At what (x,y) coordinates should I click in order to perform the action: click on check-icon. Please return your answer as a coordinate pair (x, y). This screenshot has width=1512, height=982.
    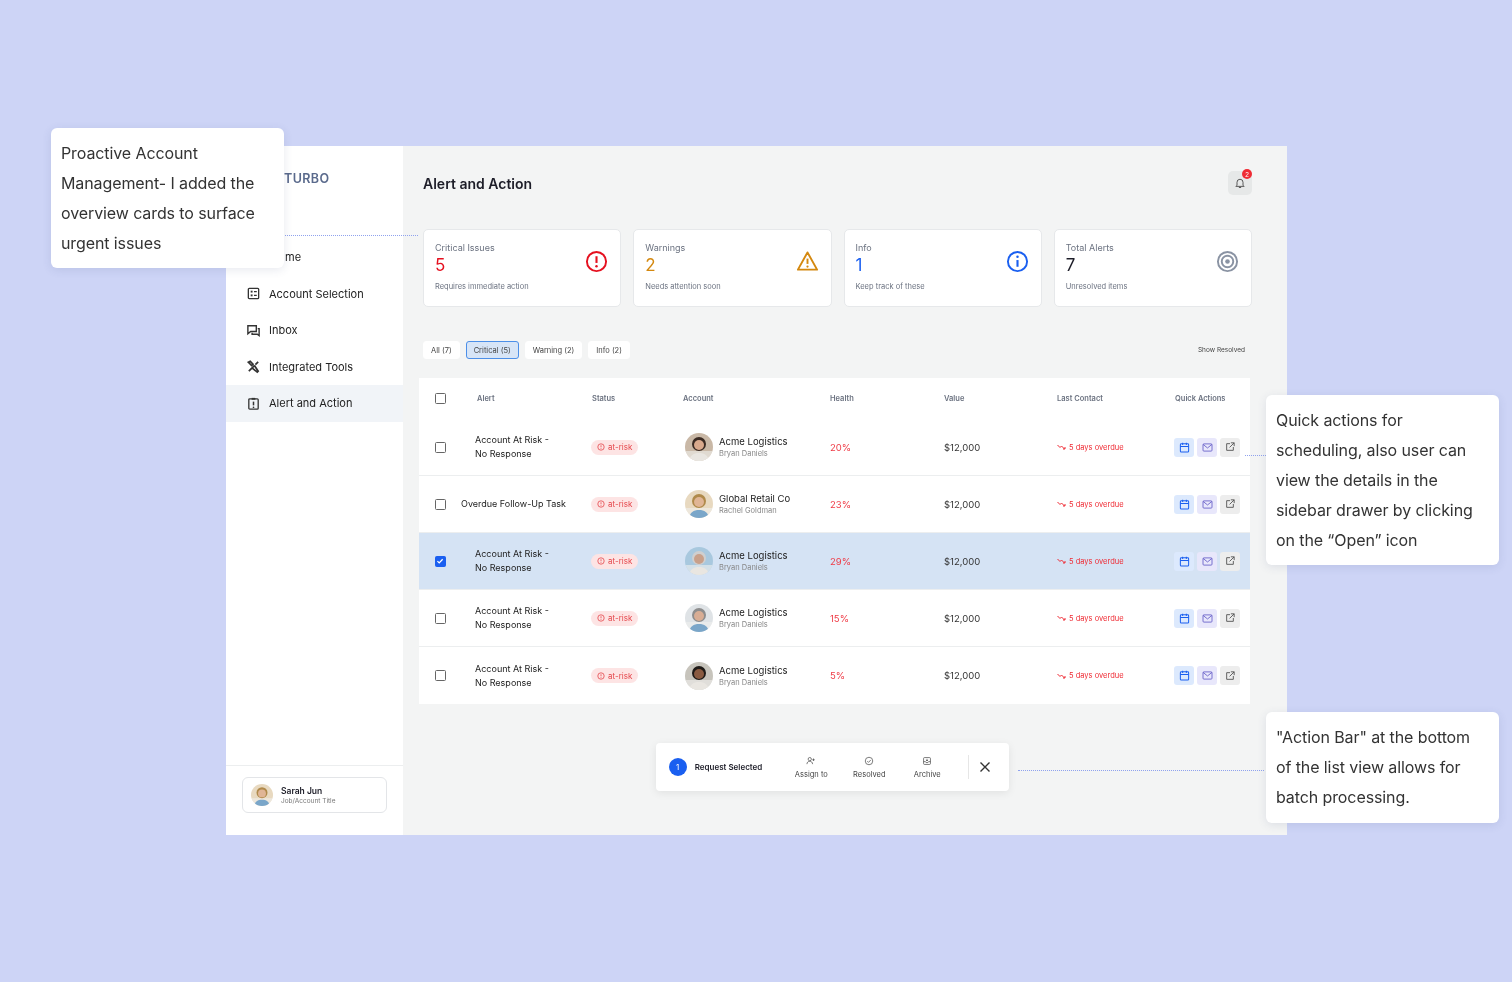
    Looking at the image, I should click on (440, 561).